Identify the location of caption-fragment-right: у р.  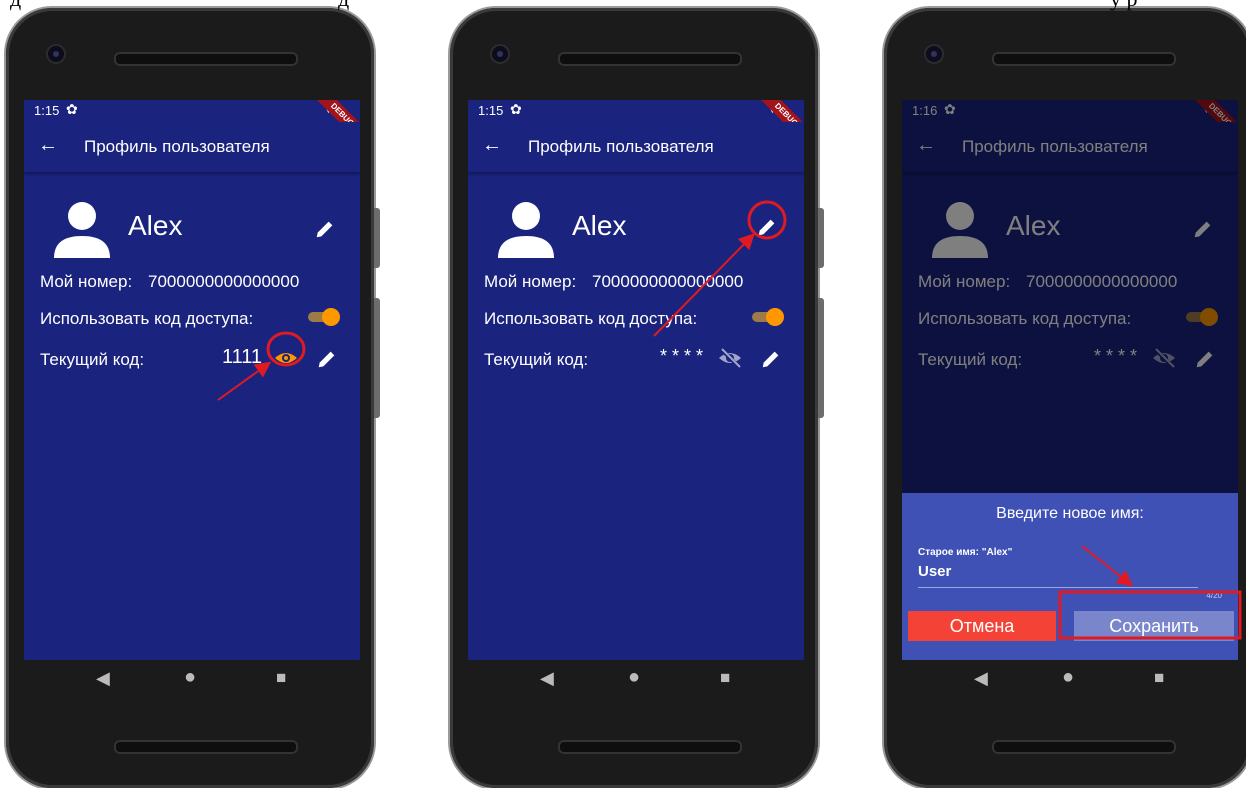
(1124, 6).